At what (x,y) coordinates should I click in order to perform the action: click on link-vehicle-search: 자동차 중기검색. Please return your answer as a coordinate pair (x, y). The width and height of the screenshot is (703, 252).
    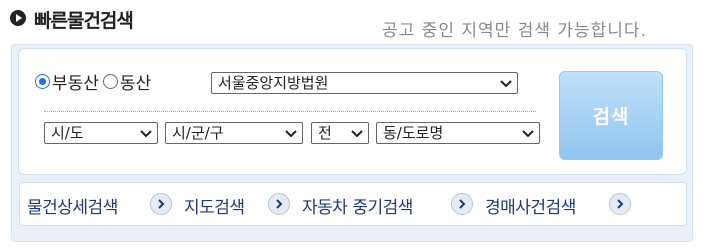
    Looking at the image, I should click on (357, 205).